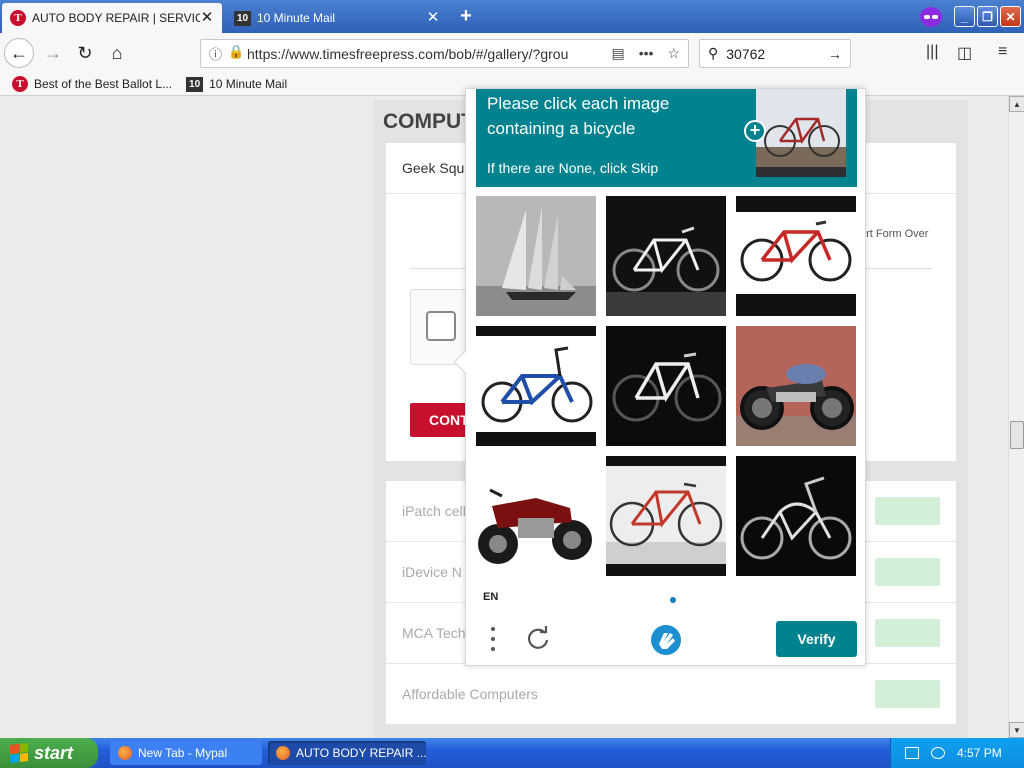 The width and height of the screenshot is (1024, 768). Describe the element at coordinates (466, 16) in the screenshot. I see `new-tab-plus-icon: +` at that location.